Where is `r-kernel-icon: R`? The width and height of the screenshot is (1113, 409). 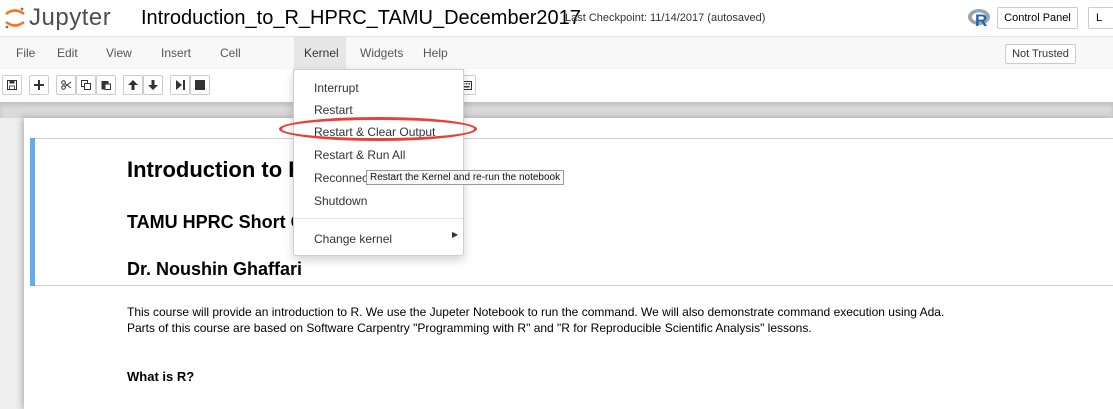 r-kernel-icon: R is located at coordinates (979, 19).